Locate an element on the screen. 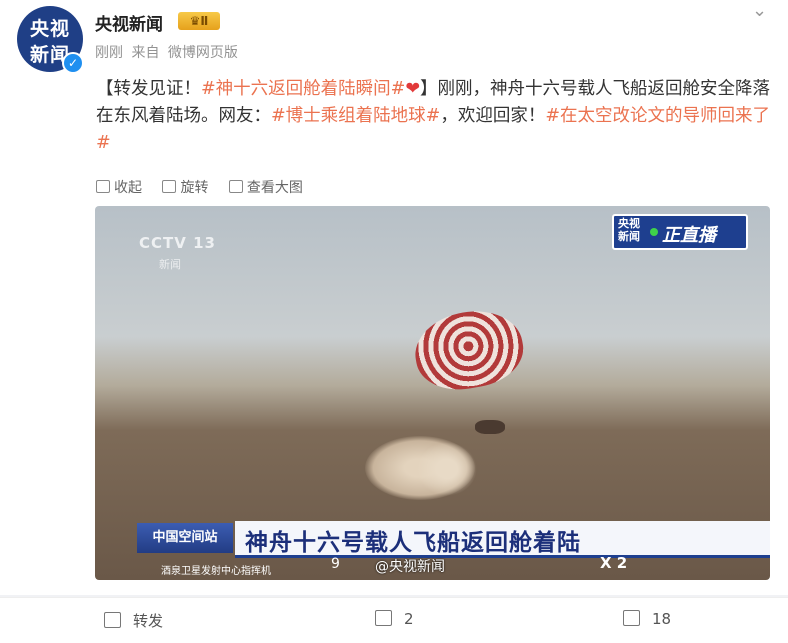  collapse-icon is located at coordinates (103, 186).